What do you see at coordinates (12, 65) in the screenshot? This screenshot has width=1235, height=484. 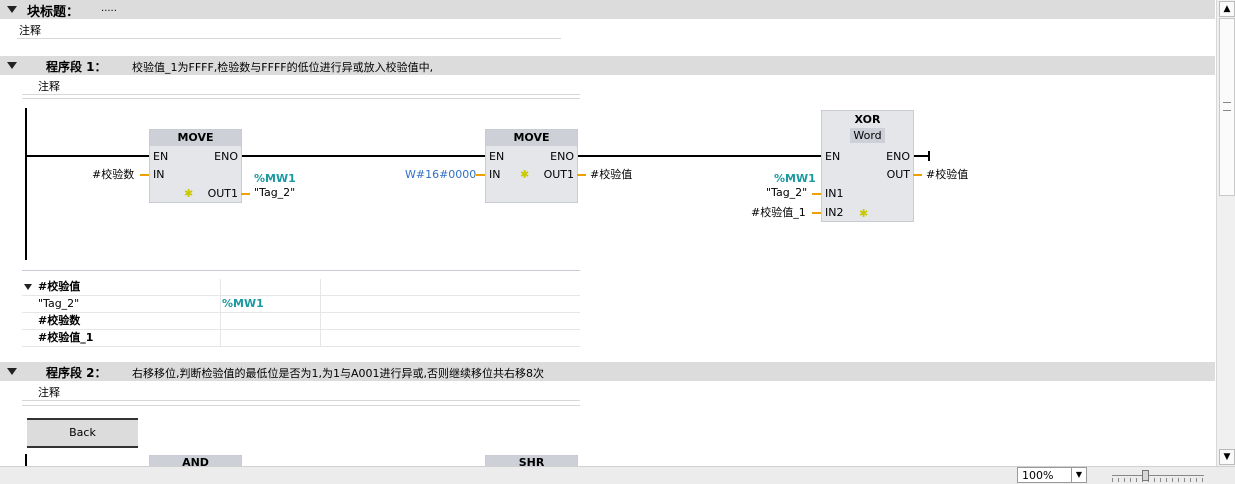 I see `collapse-network-1-icon` at bounding box center [12, 65].